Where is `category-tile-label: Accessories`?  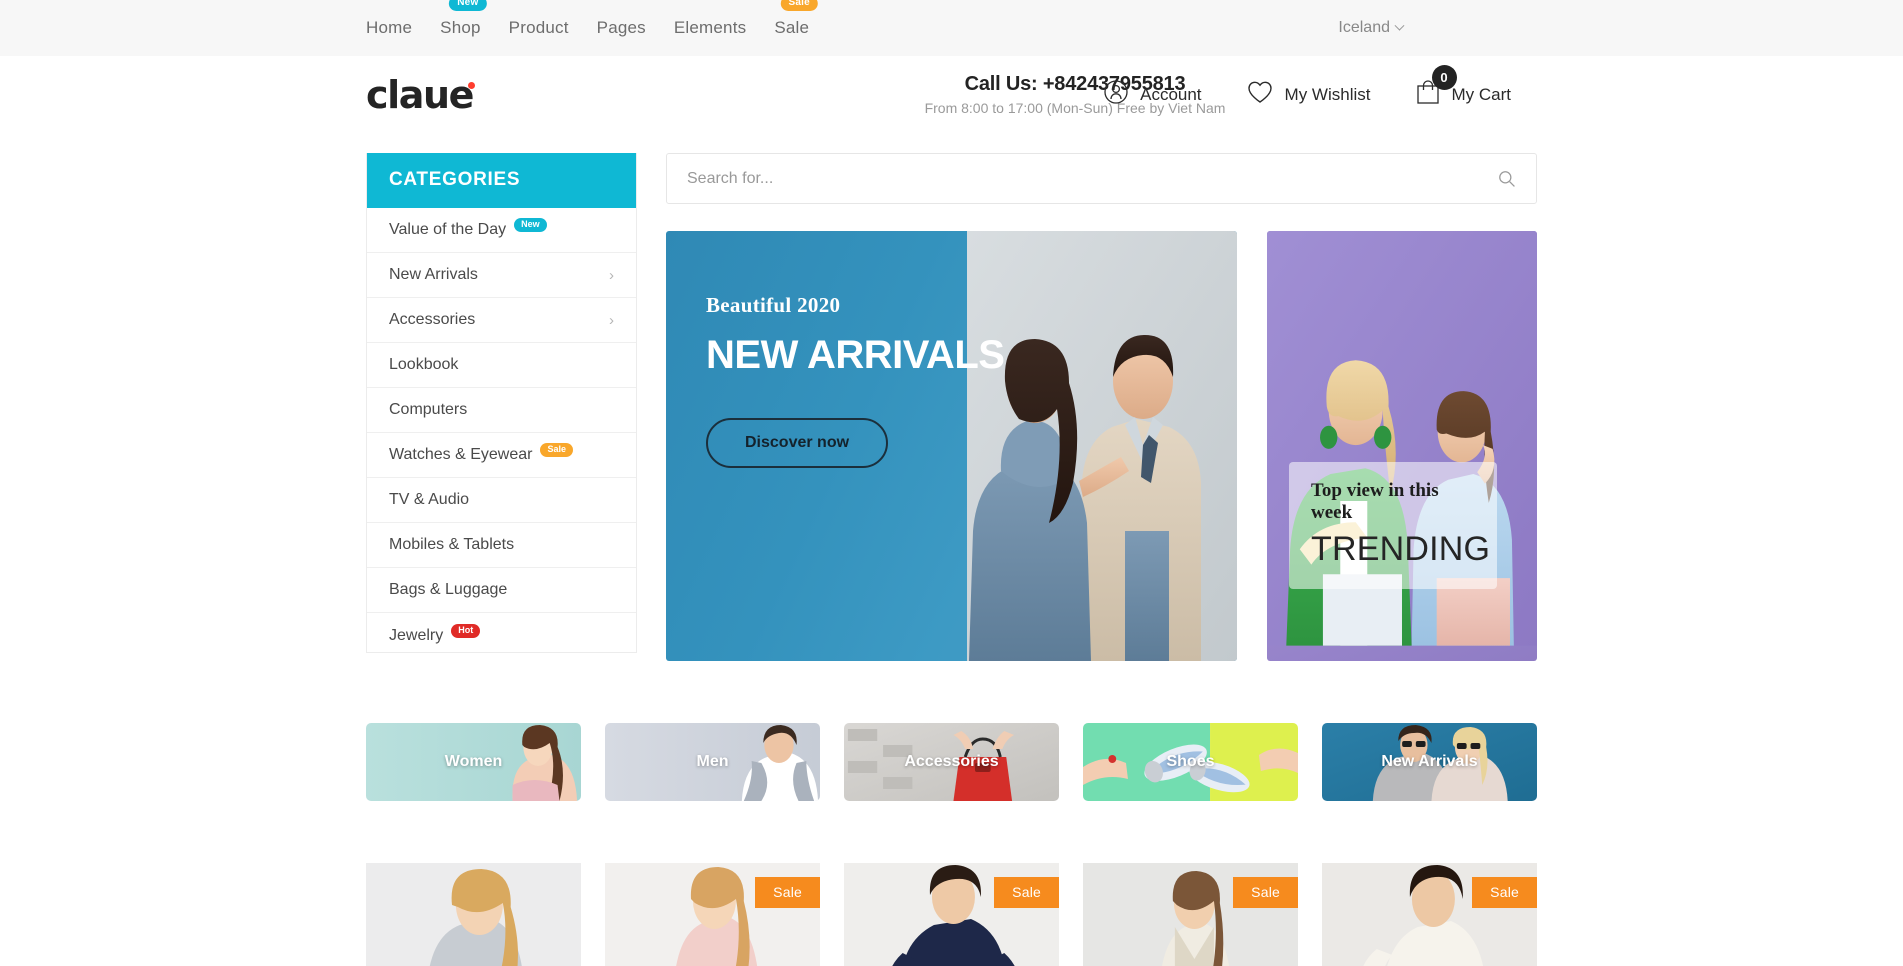 category-tile-label: Accessories is located at coordinates (951, 761).